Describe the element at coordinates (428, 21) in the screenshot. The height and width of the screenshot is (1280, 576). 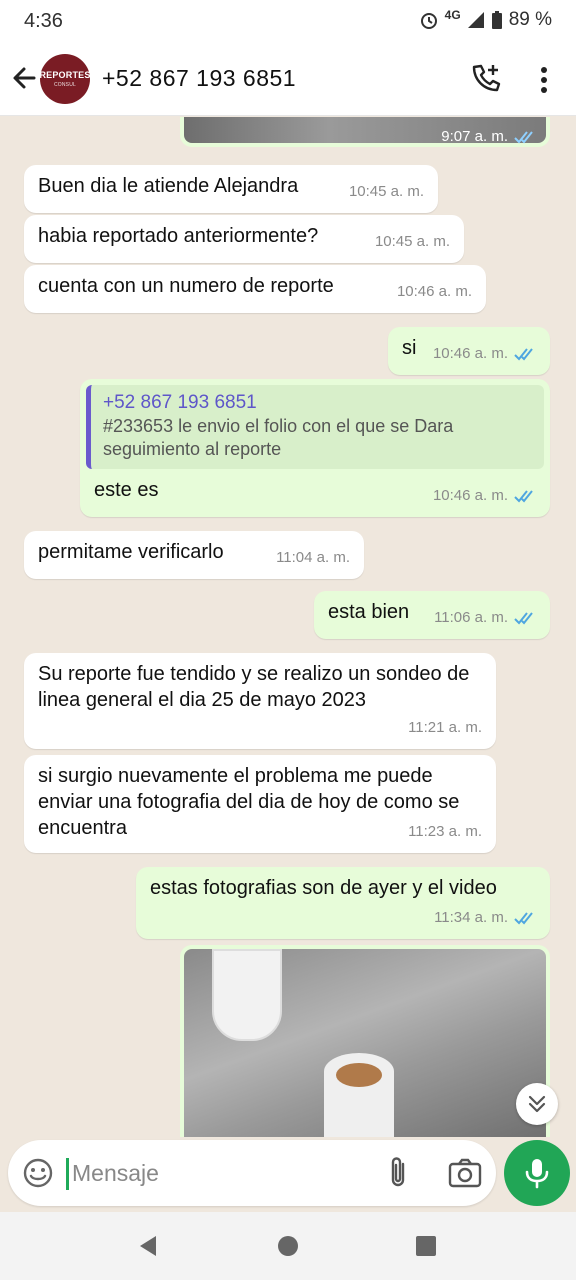
I see `alarm-icon` at that location.